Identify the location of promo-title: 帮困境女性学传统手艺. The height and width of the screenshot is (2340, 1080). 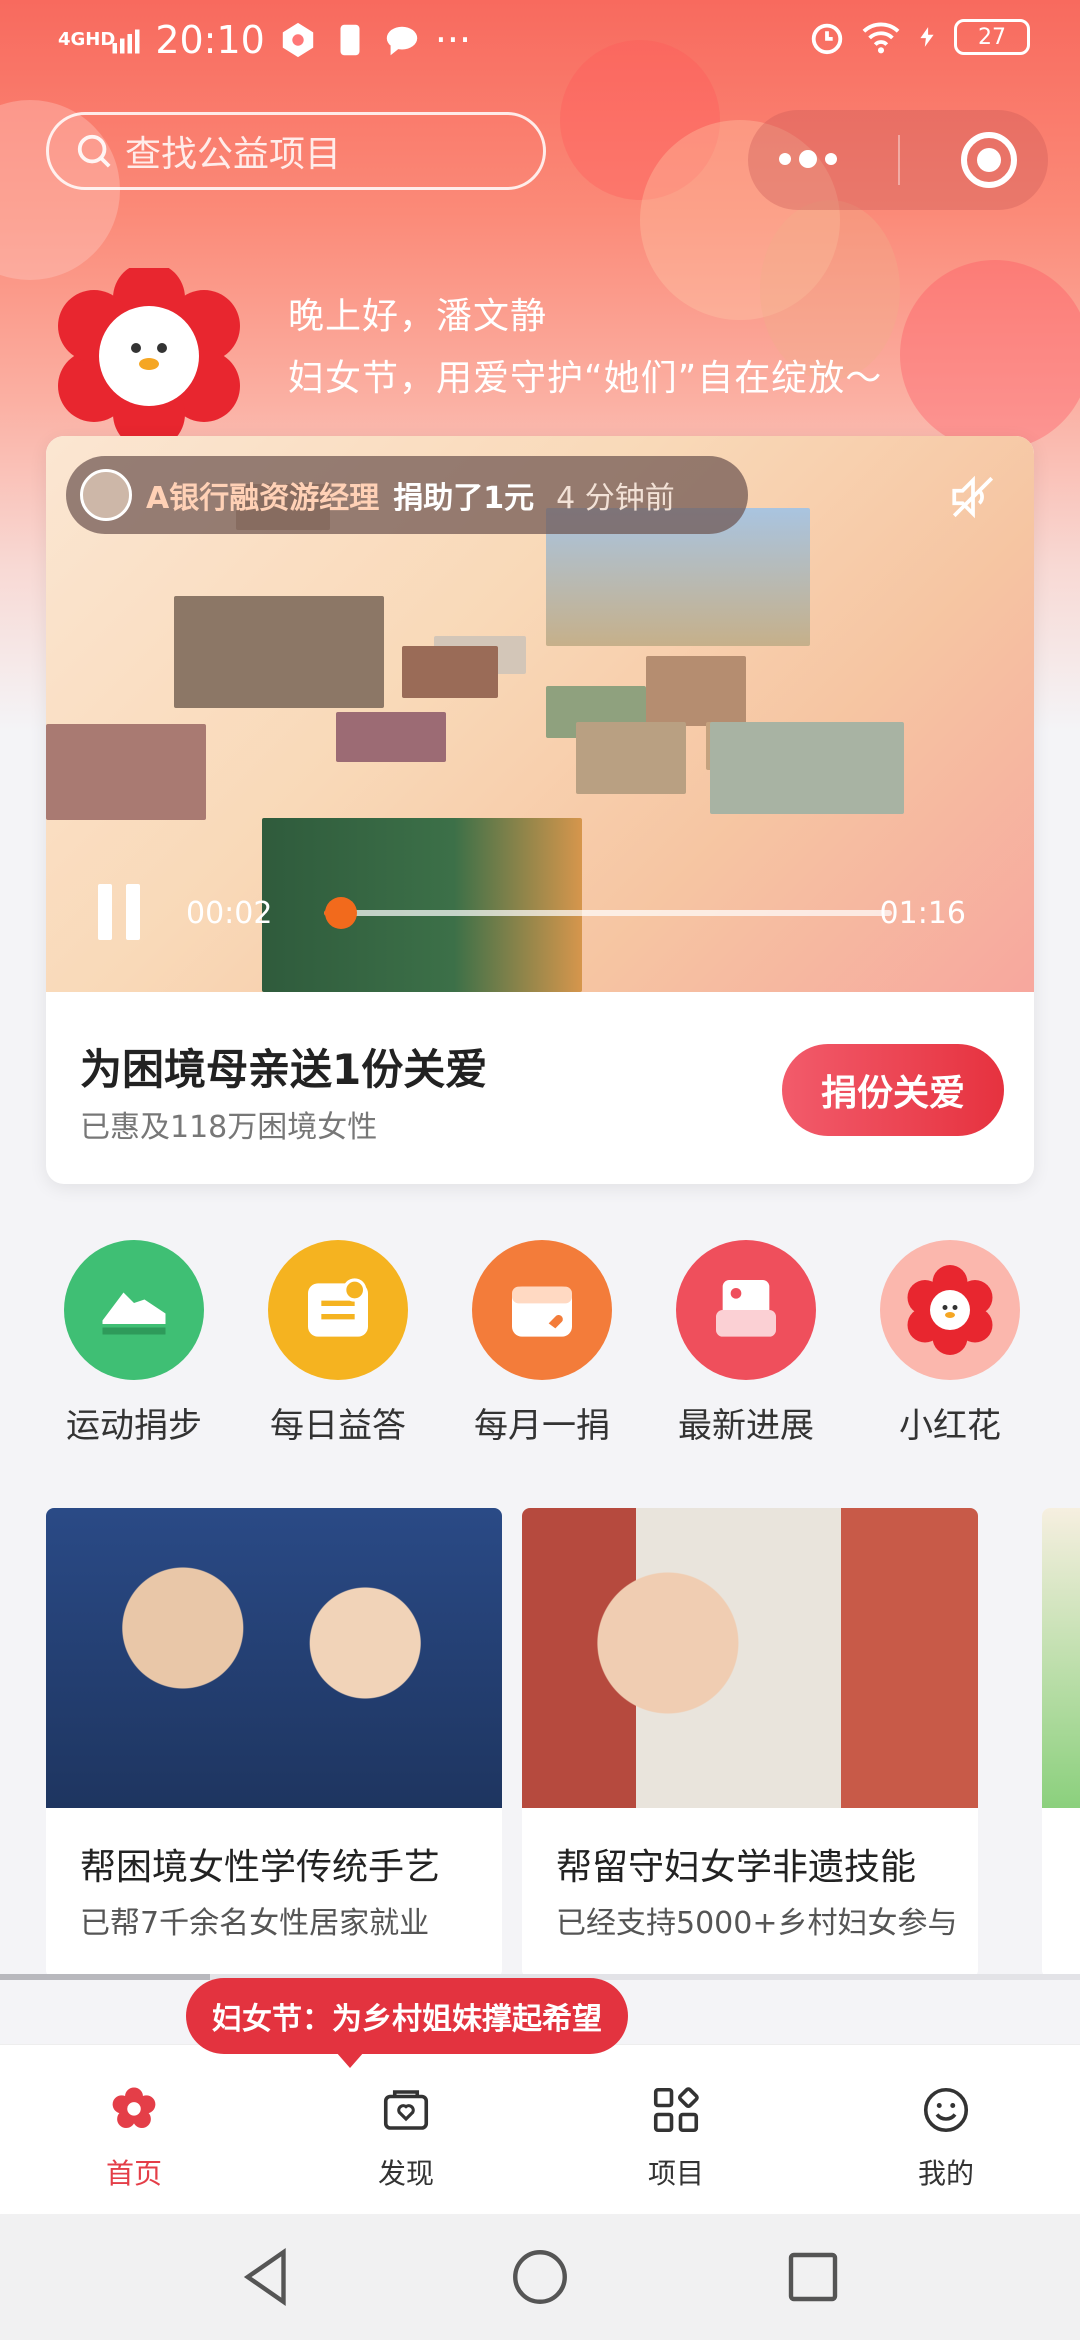
(260, 1867).